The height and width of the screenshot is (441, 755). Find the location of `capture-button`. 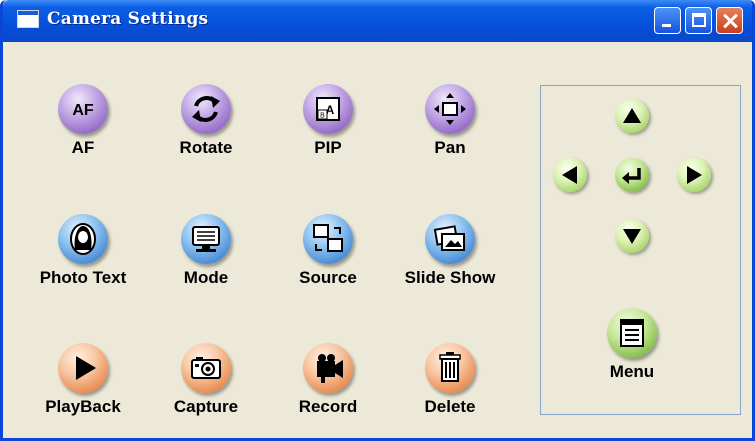

capture-button is located at coordinates (206, 368).